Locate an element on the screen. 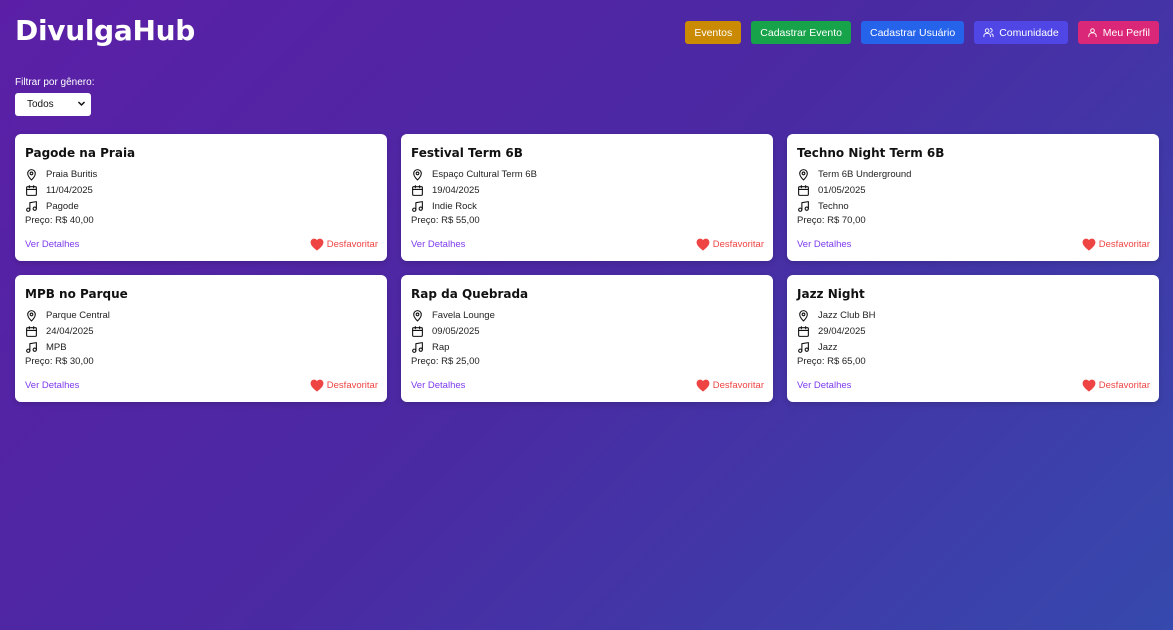  user-icon is located at coordinates (1092, 33).